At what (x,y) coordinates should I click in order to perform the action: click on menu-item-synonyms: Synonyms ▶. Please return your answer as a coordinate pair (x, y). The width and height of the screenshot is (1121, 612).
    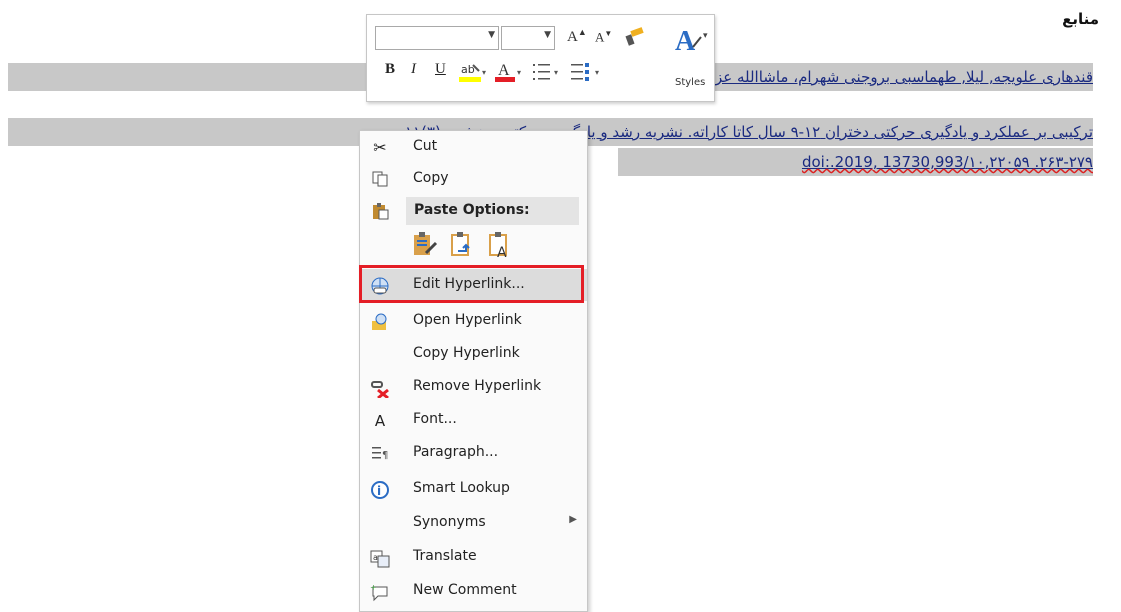
    Looking at the image, I should click on (473, 523).